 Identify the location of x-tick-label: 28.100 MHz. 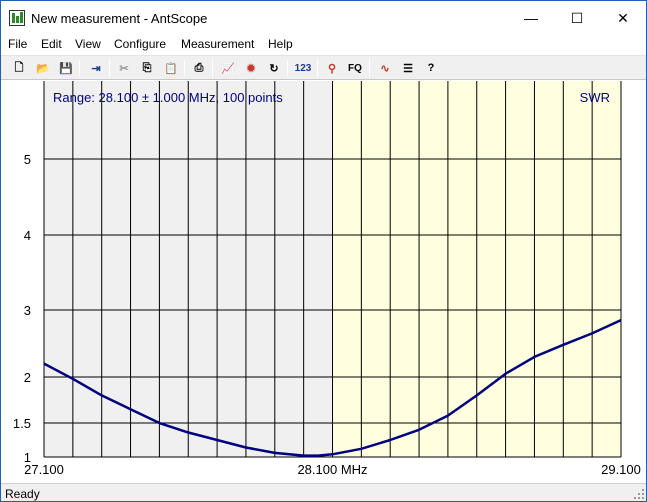
(332, 469).